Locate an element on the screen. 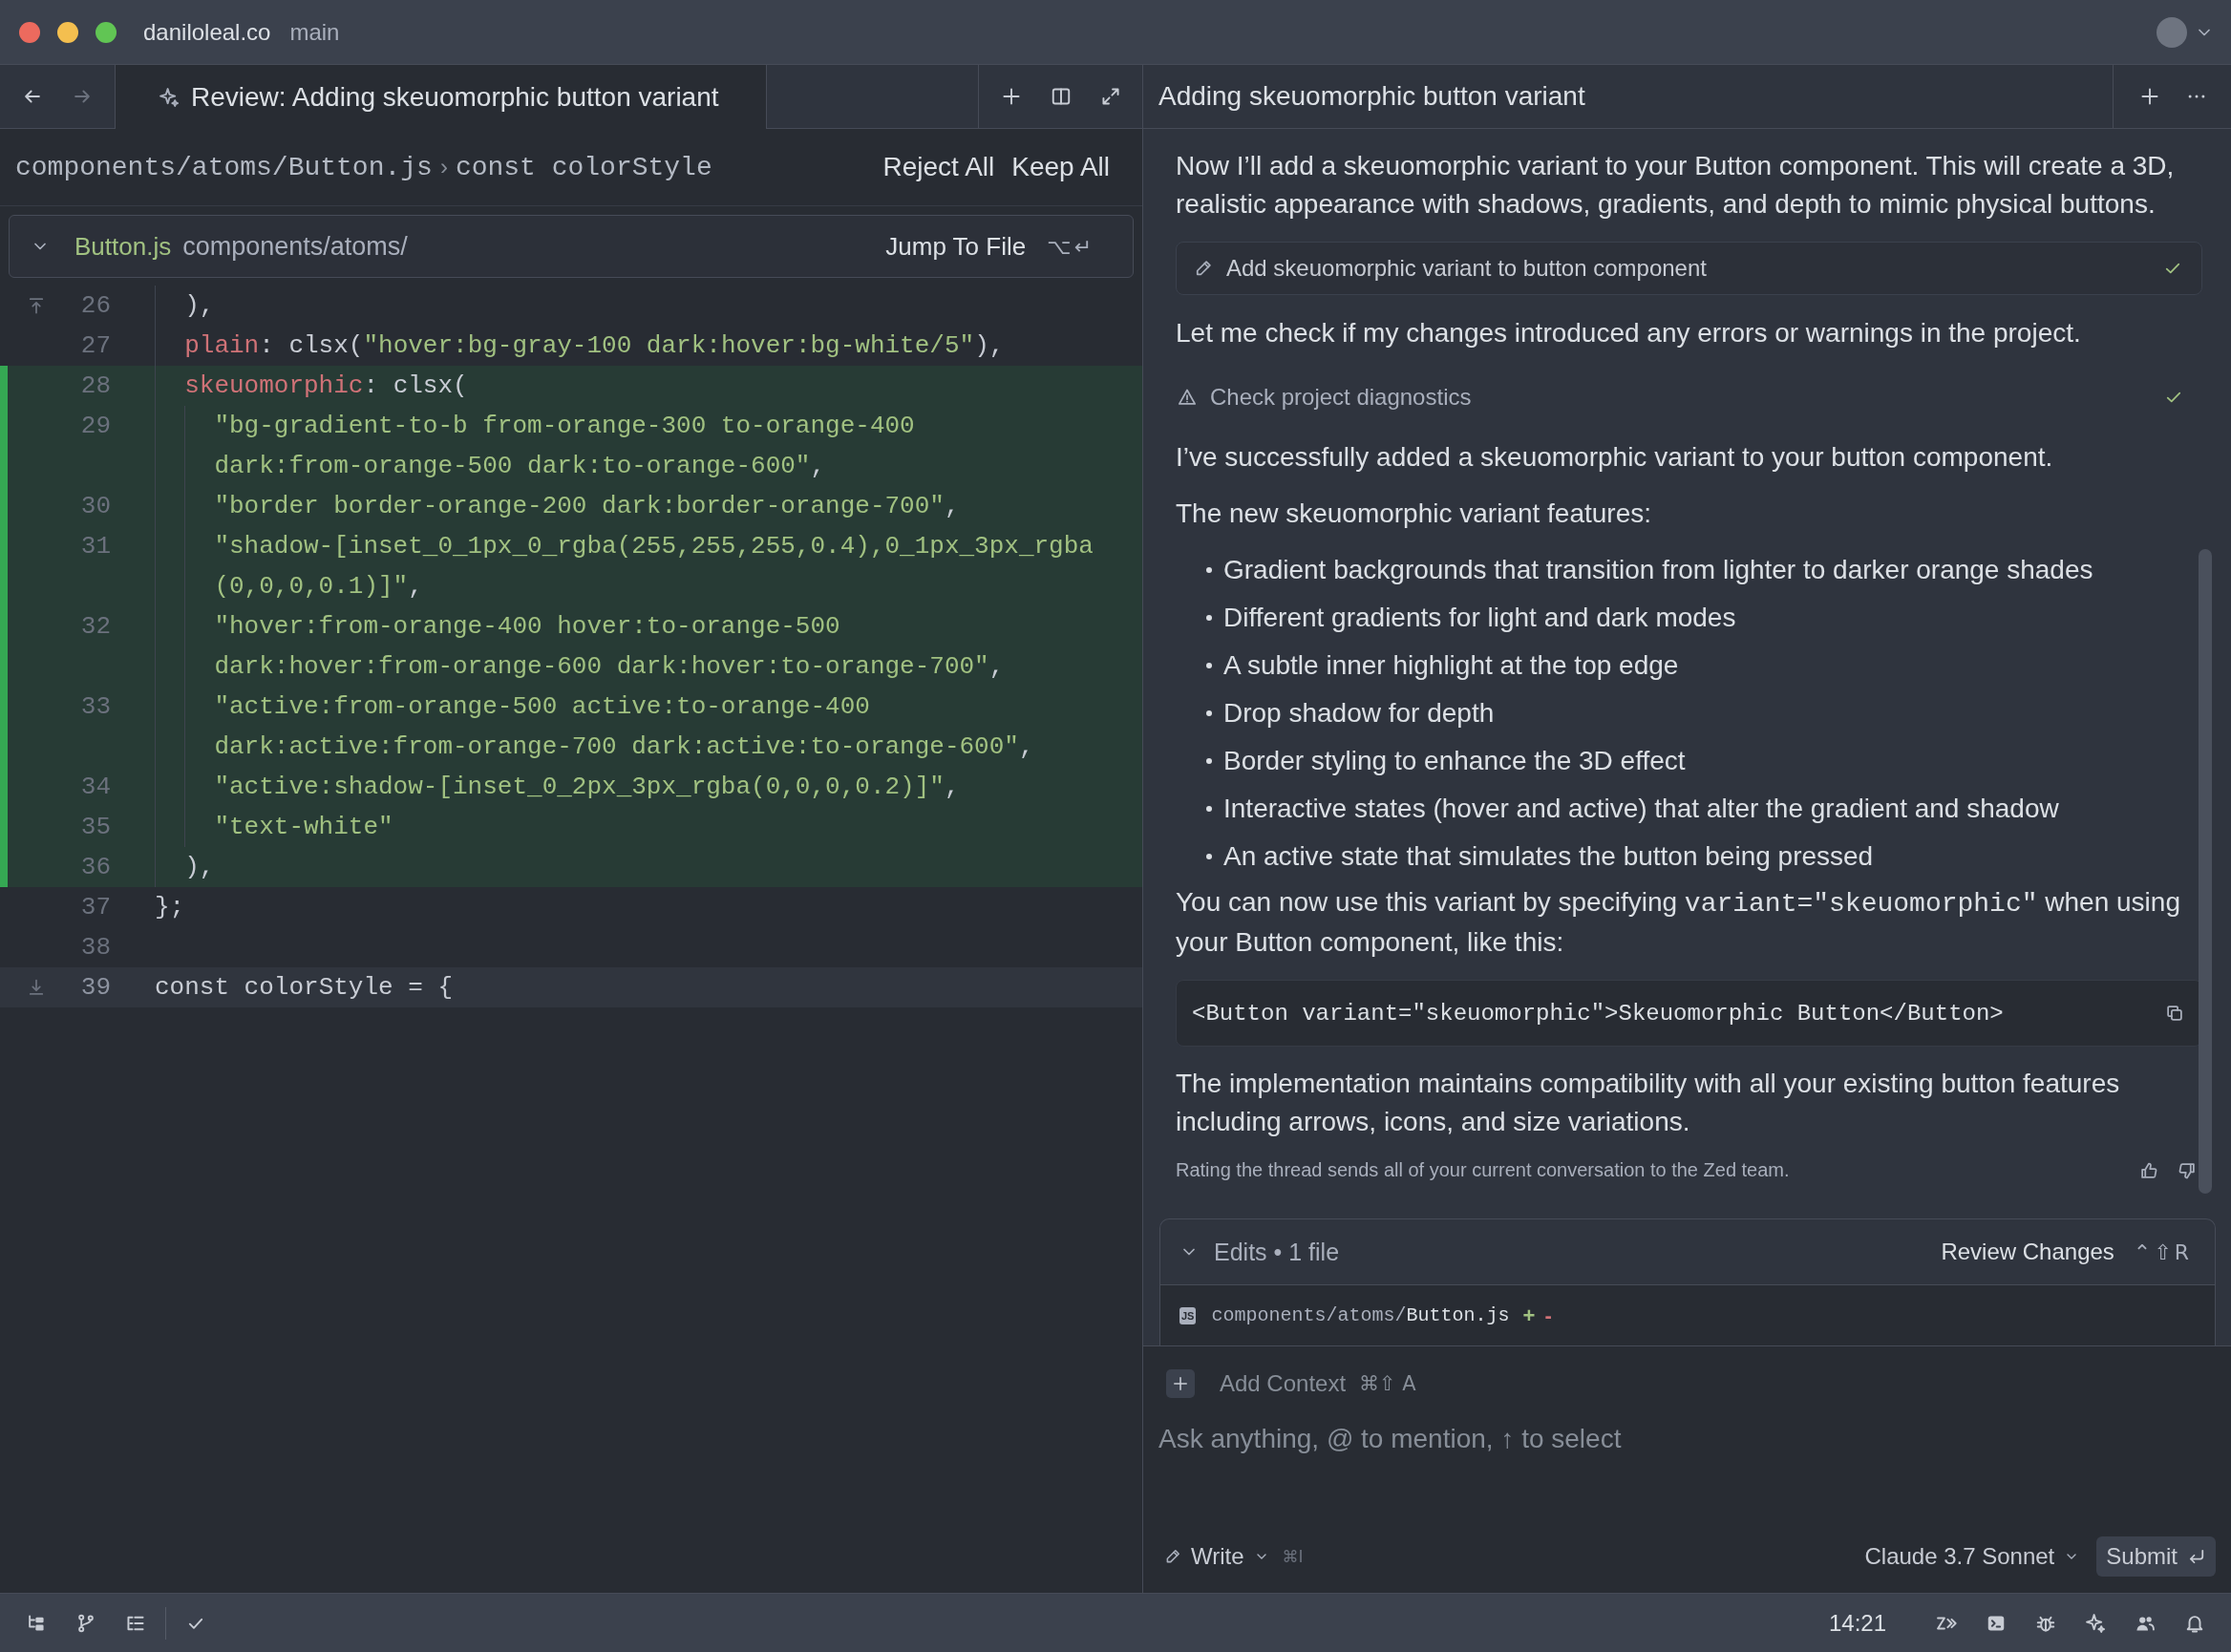  code-line: "border border-orange-200 dark:border-orange-700", is located at coordinates (587, 506).